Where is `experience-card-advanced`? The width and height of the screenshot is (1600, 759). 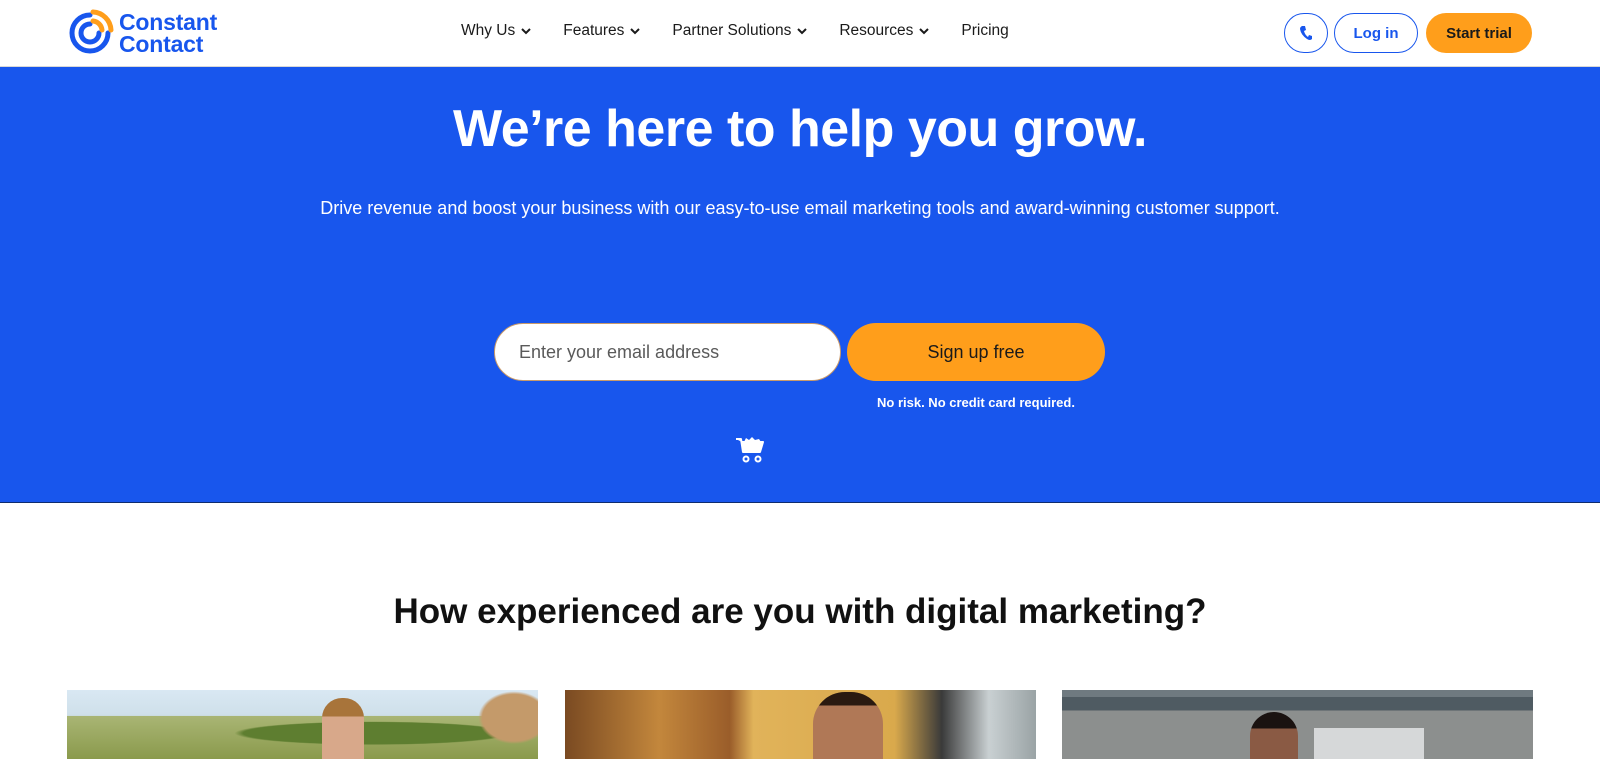 experience-card-advanced is located at coordinates (1297, 724).